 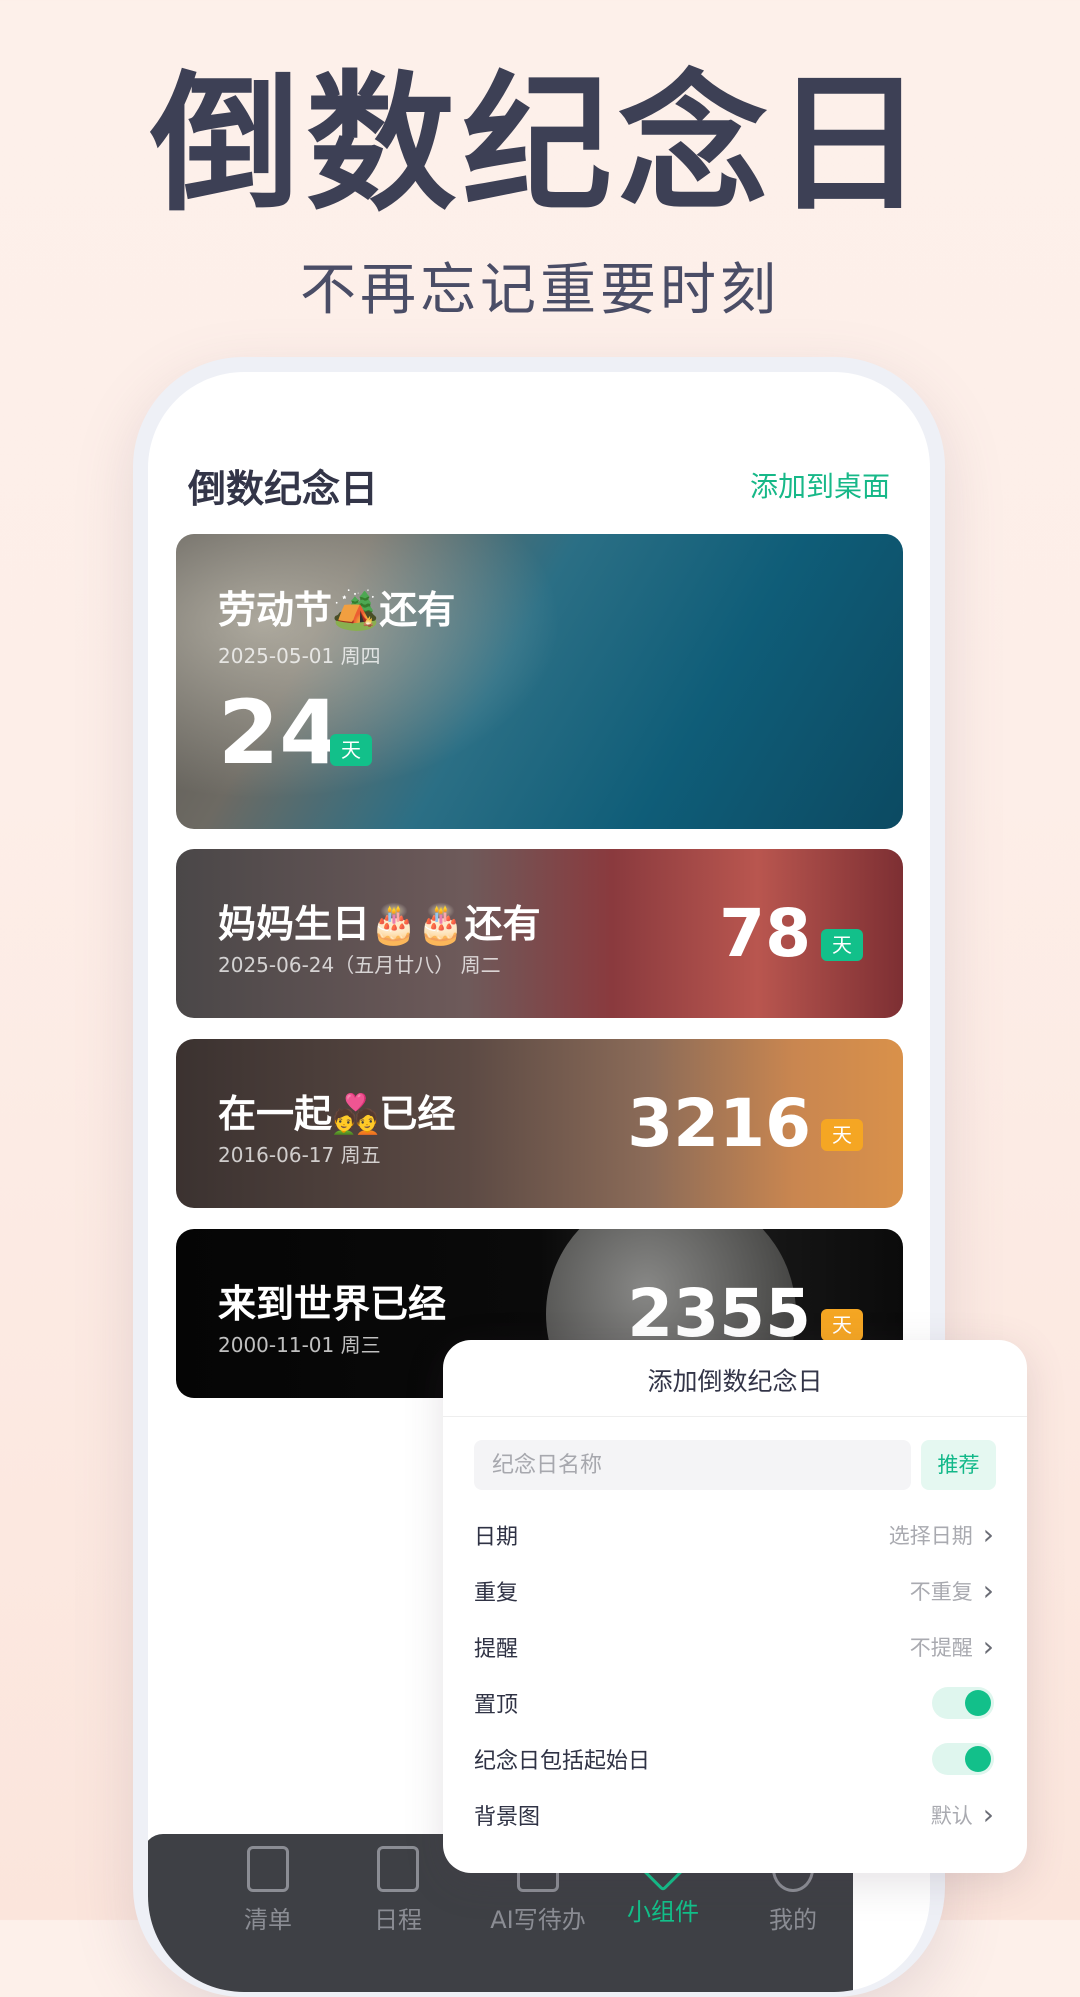 I want to click on hero-title: 倒数纪念日, so click(x=539, y=145).